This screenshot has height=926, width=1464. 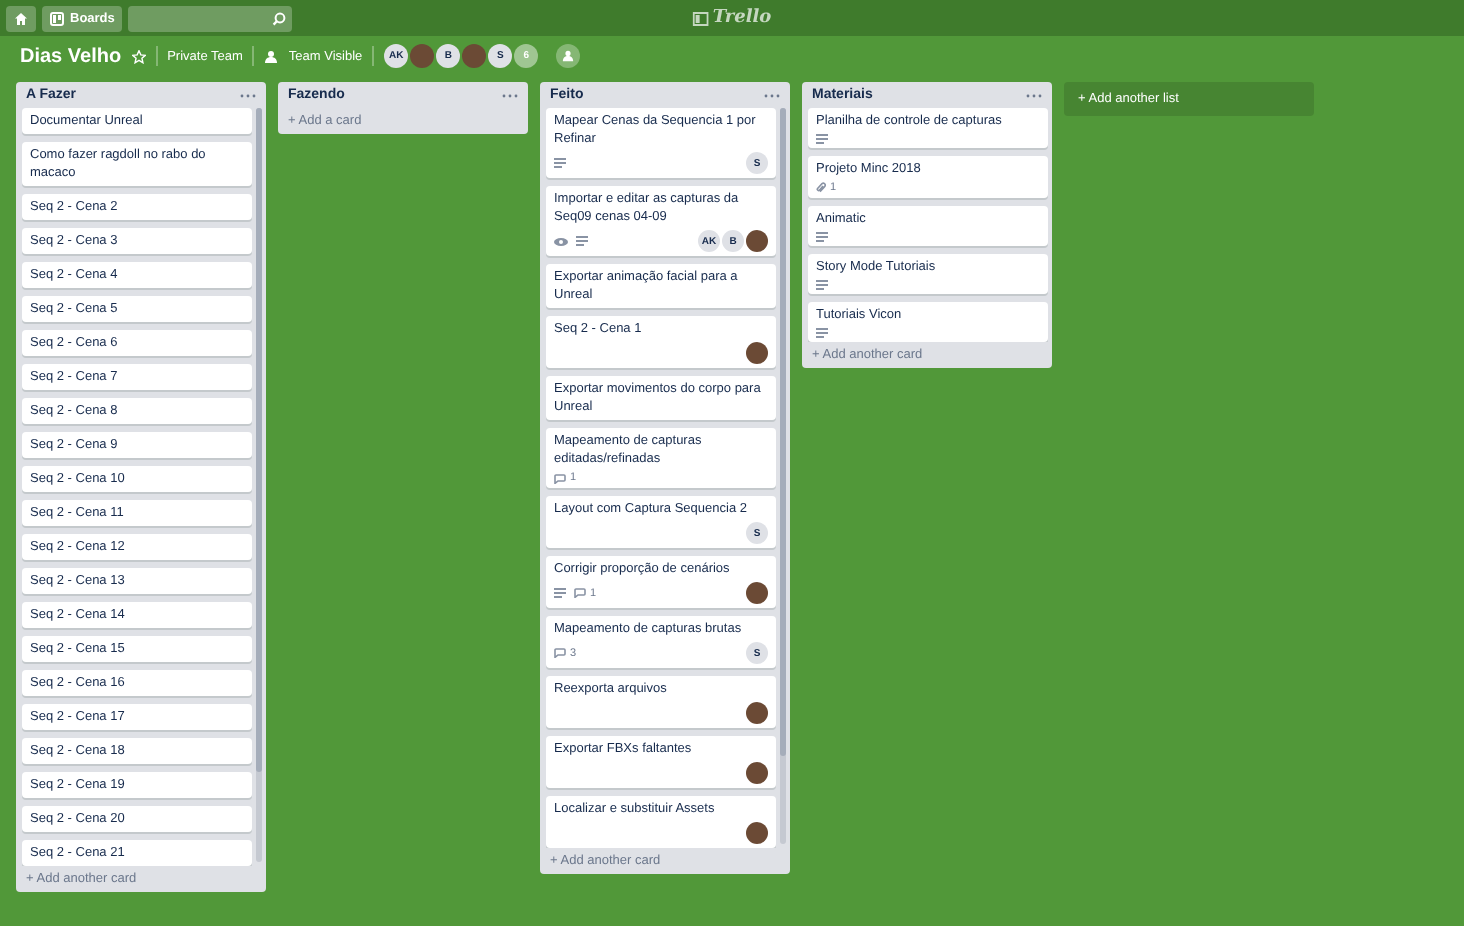 What do you see at coordinates (568, 56) in the screenshot?
I see `invite-icon` at bounding box center [568, 56].